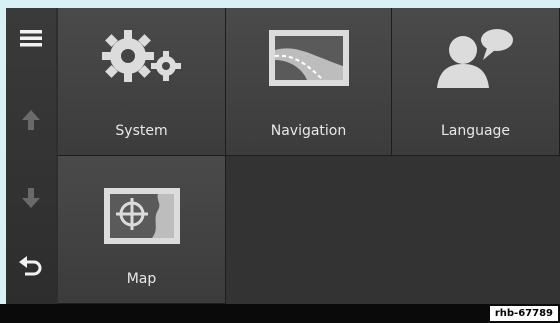  I want to click on back-button, so click(31, 266).